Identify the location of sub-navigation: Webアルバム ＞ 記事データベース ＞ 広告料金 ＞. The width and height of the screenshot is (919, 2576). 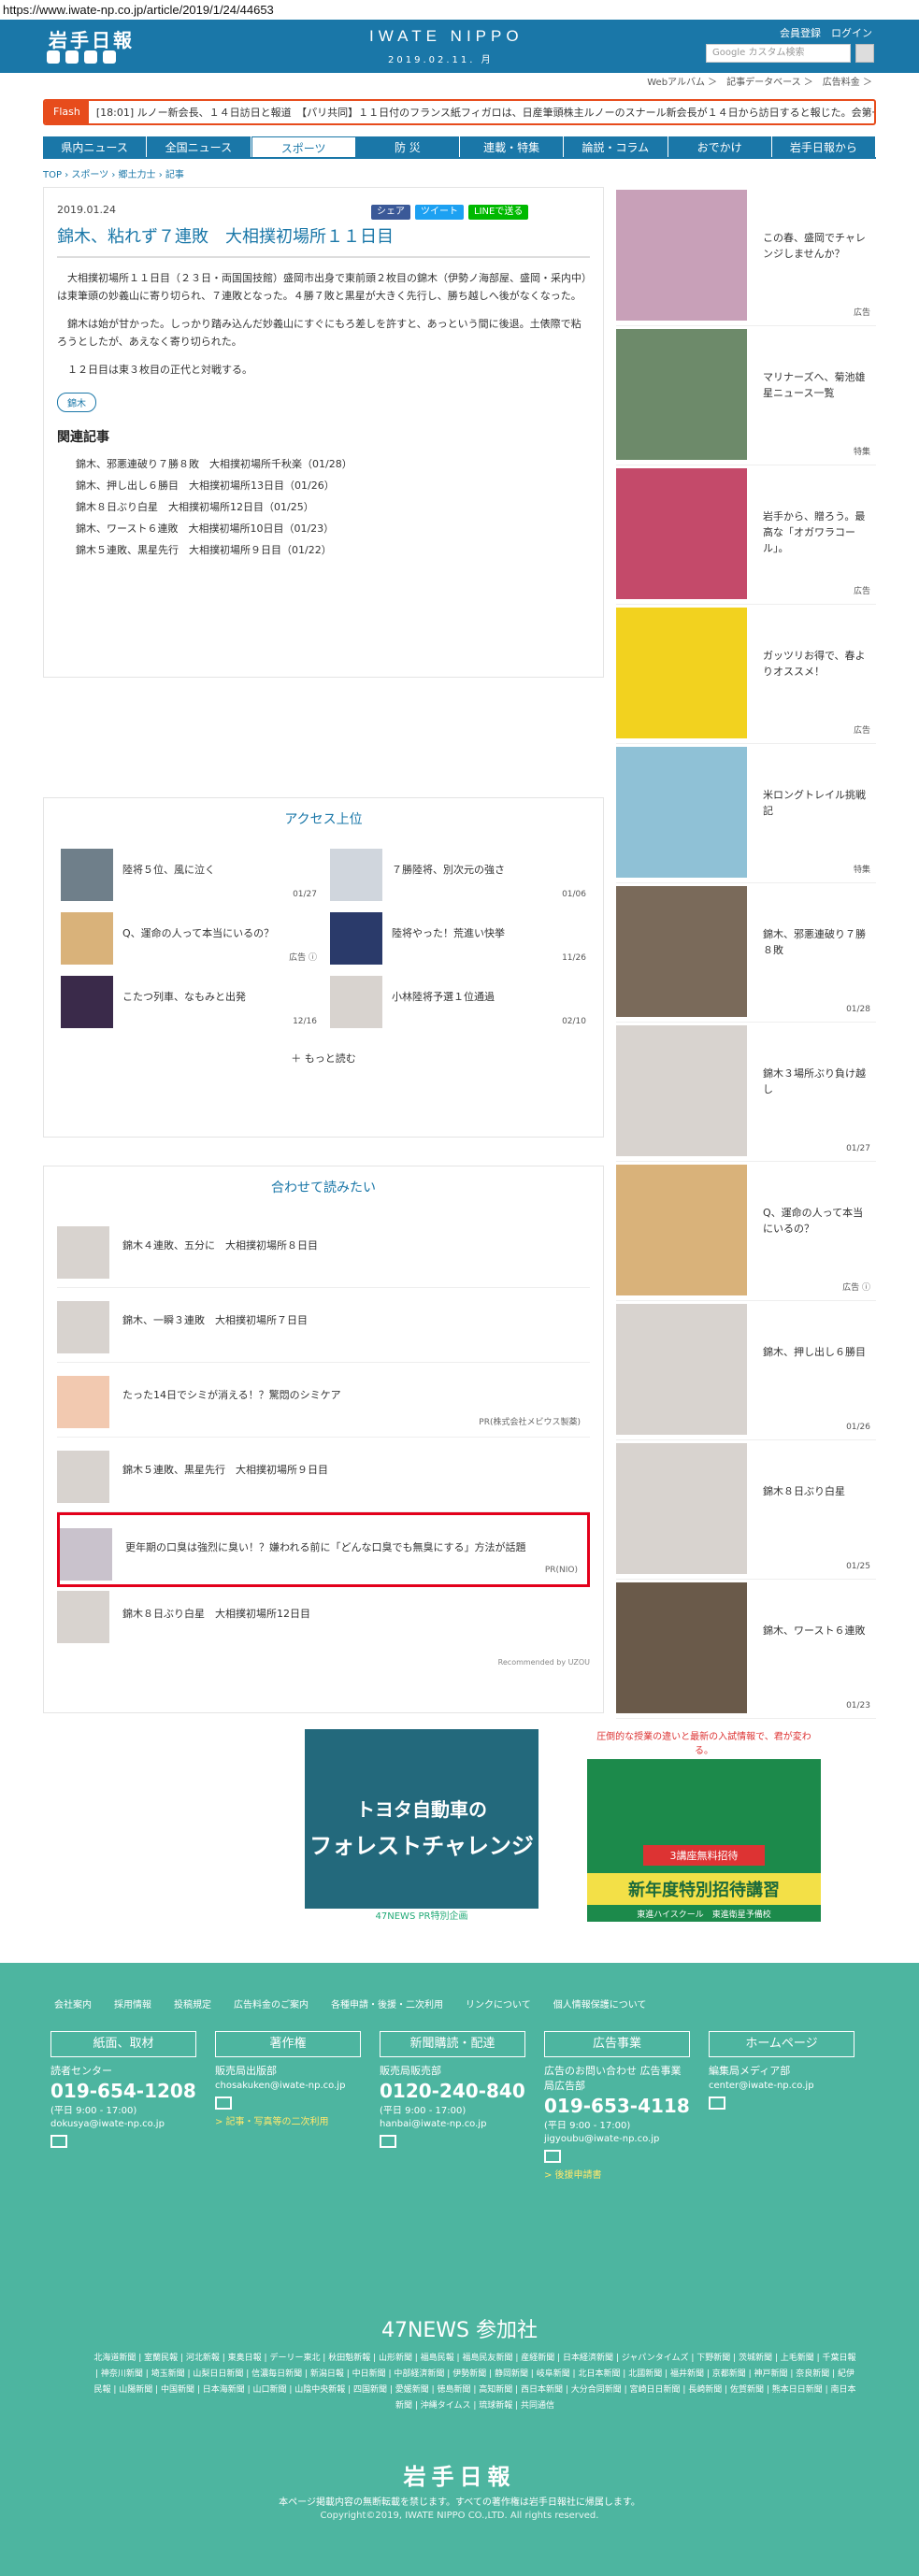
(459, 83).